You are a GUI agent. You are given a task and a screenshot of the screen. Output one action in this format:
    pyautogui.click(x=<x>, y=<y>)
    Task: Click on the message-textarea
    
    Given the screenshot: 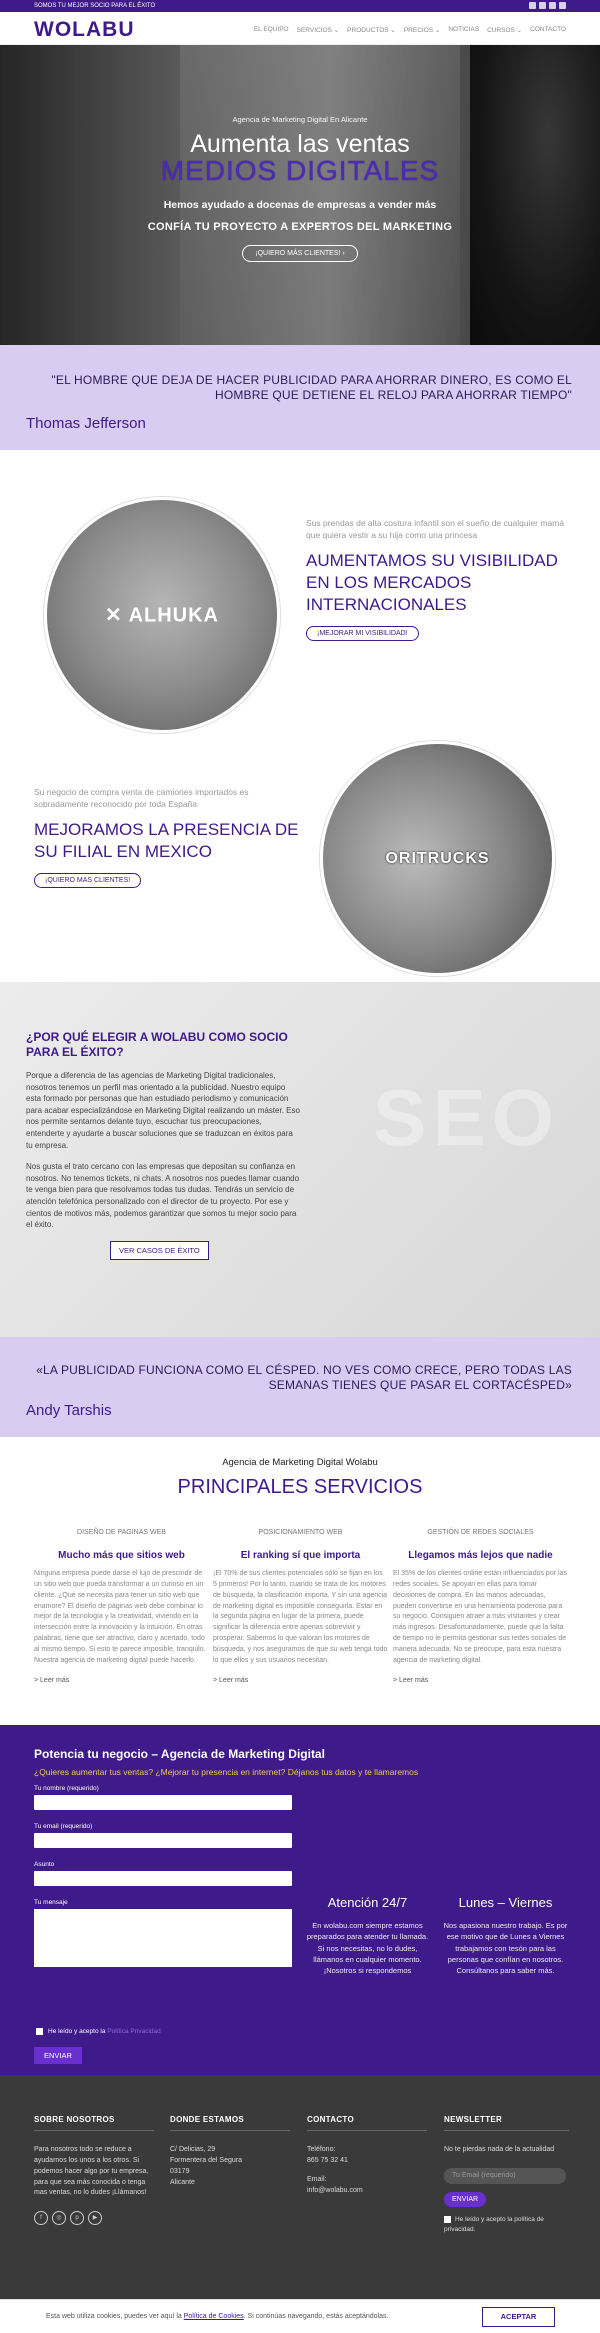 What is the action you would take?
    pyautogui.click(x=163, y=1938)
    